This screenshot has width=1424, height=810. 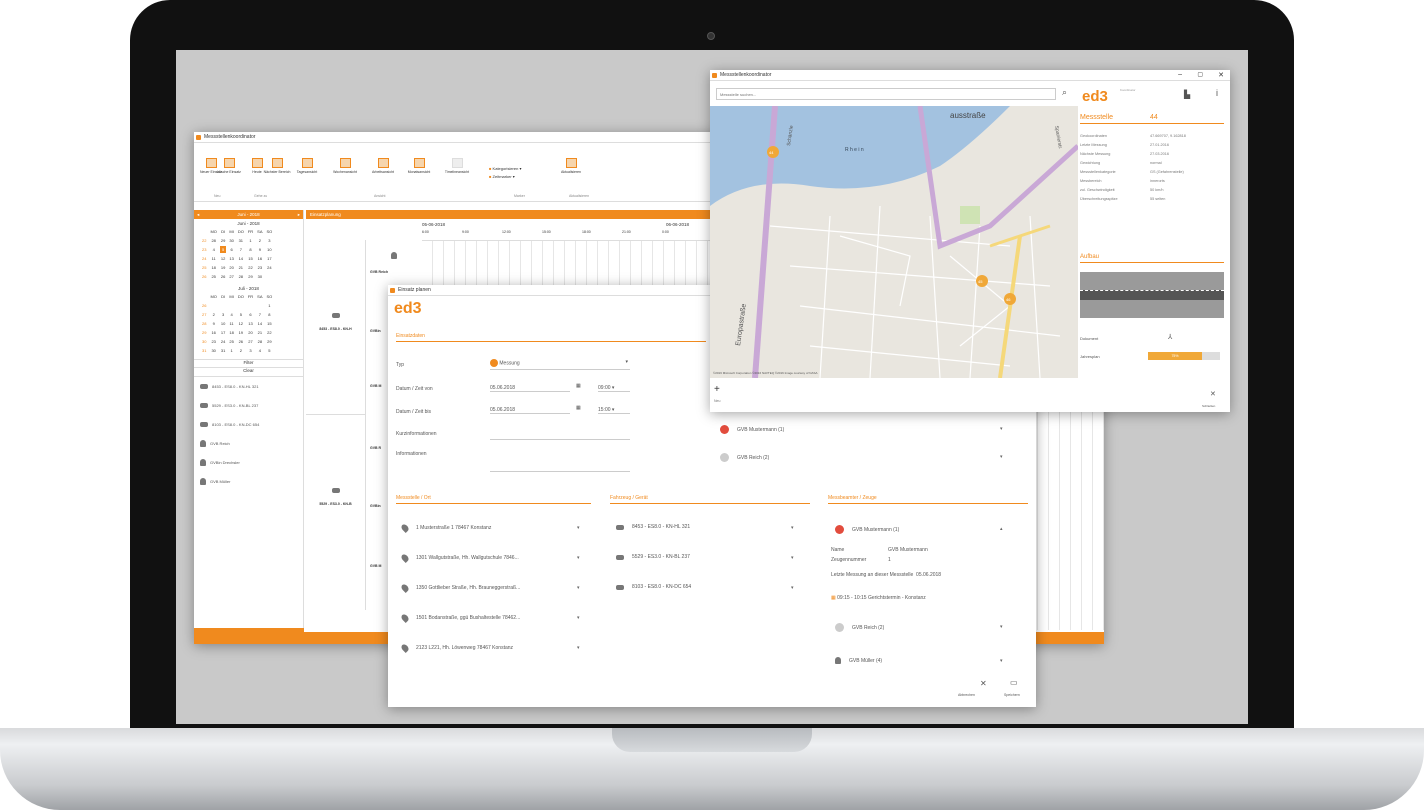 I want to click on list-item: 8453 - ES8.0 - KN-HL 321, so click(x=653, y=527).